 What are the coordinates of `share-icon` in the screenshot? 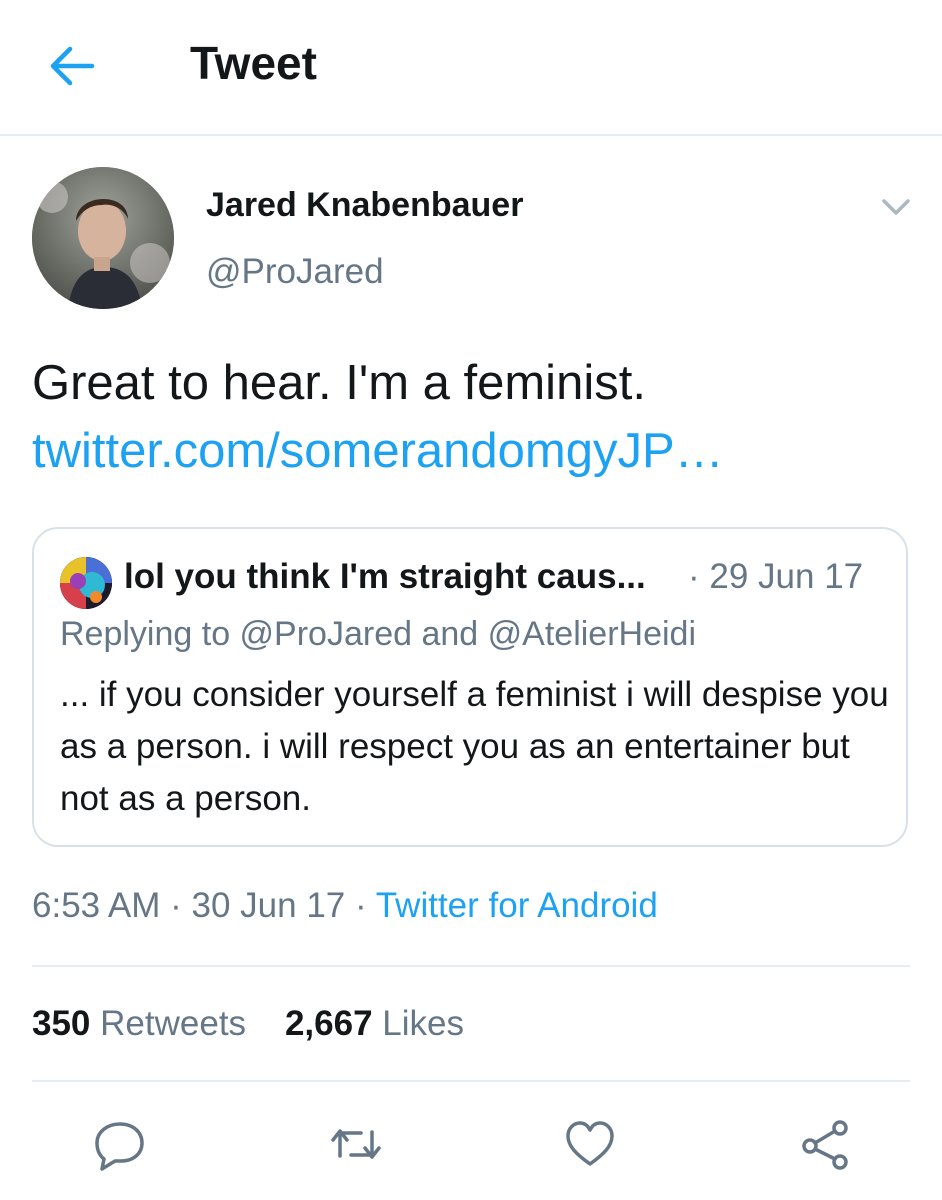 It's located at (825, 1145).